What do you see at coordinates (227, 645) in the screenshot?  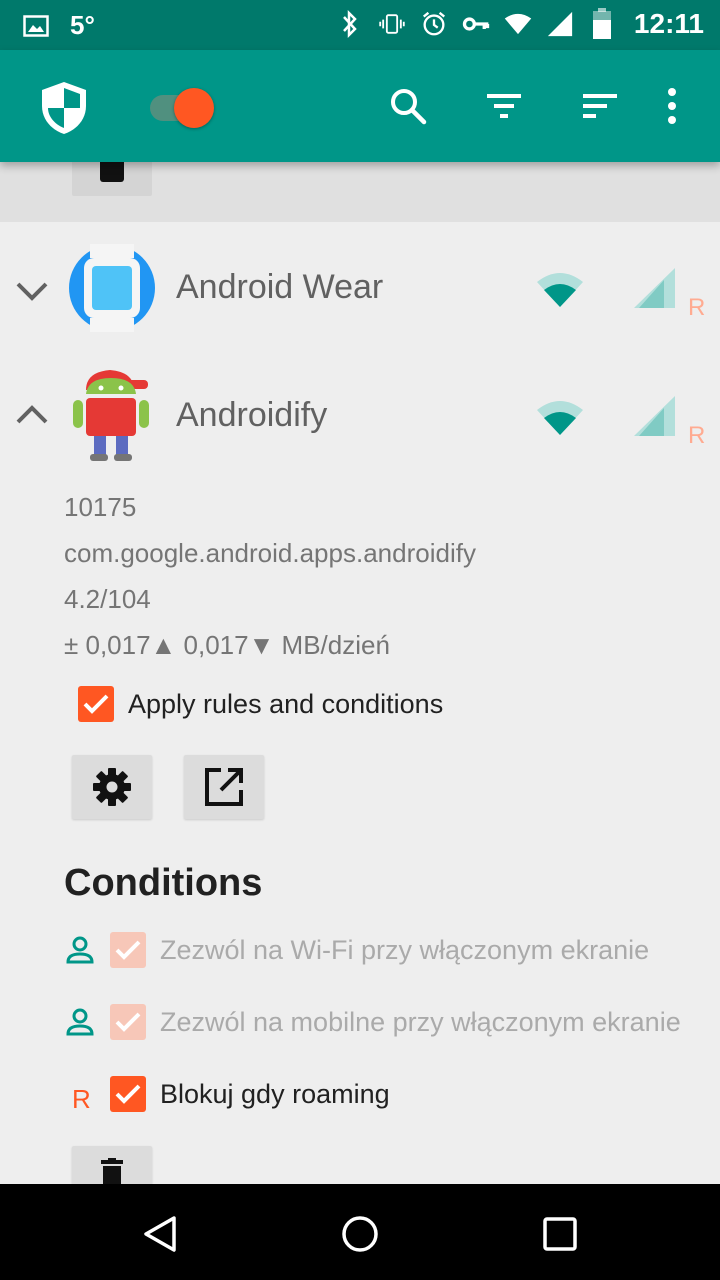 I see `app-traffic: ± 0,017▲ 0,017▼ MB/dzień` at bounding box center [227, 645].